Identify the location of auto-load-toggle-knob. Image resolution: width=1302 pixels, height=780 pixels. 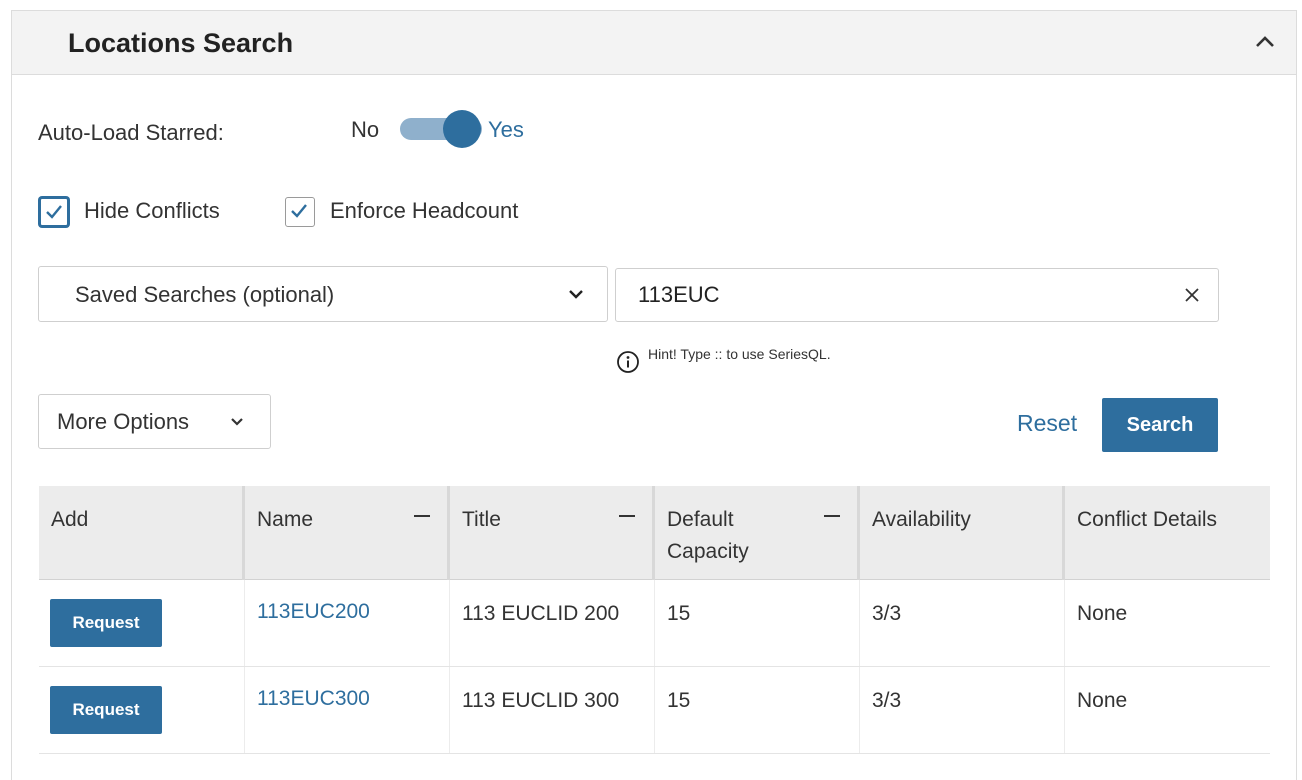
(462, 129).